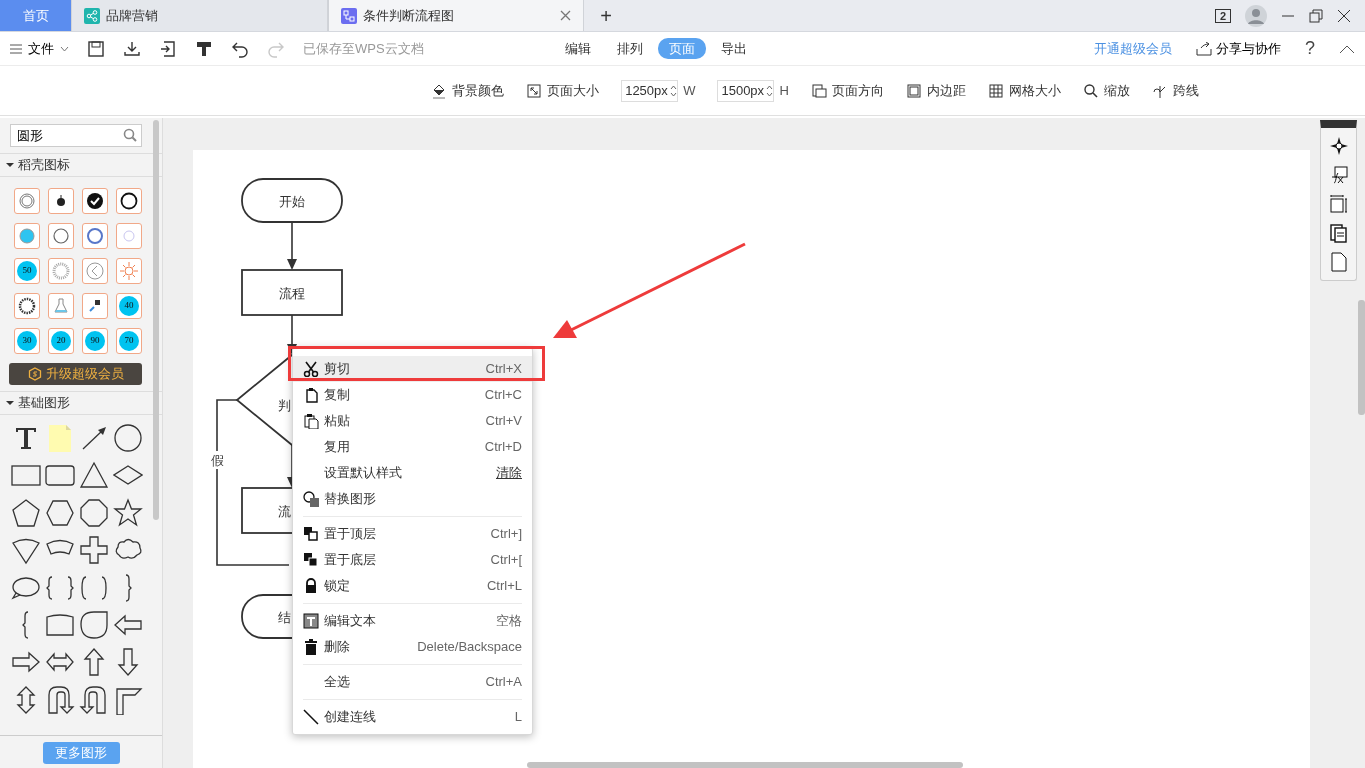 The width and height of the screenshot is (1365, 768). Describe the element at coordinates (412, 447) in the screenshot. I see `menu-item: 复用 Ctrl+D` at that location.